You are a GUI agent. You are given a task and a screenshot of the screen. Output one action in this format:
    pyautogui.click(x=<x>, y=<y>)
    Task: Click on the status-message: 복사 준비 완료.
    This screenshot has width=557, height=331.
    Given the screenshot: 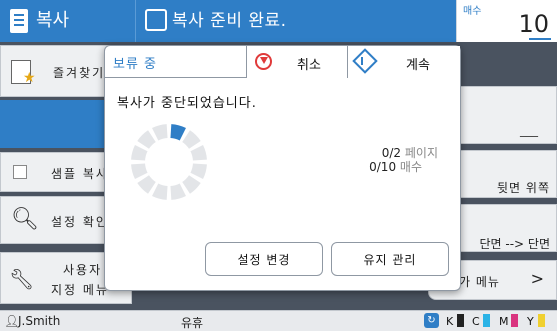 What is the action you would take?
    pyautogui.click(x=229, y=21)
    